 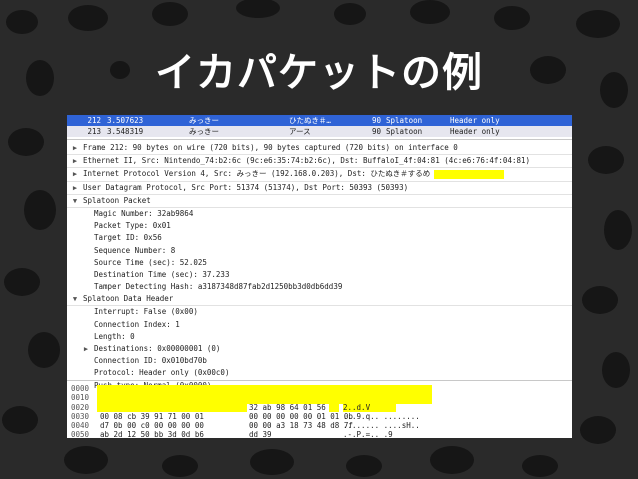 I want to click on hex-off: 0010, so click(x=80, y=398).